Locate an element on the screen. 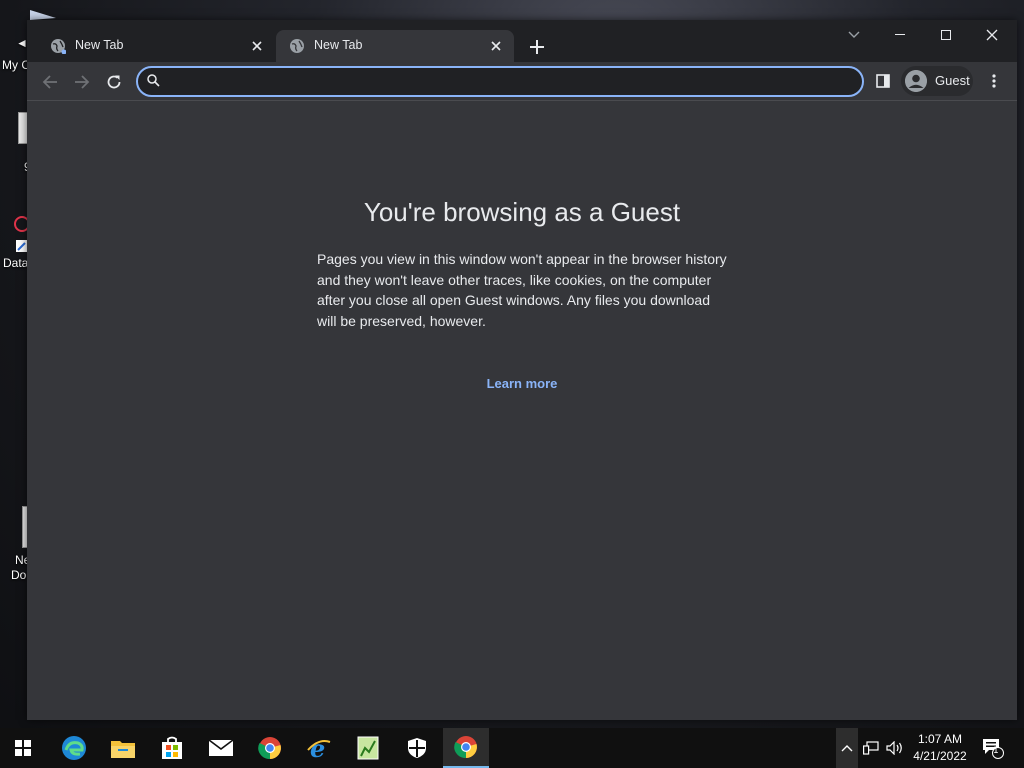 This screenshot has height=768, width=1024. taskbar-store is located at coordinates (172, 748).